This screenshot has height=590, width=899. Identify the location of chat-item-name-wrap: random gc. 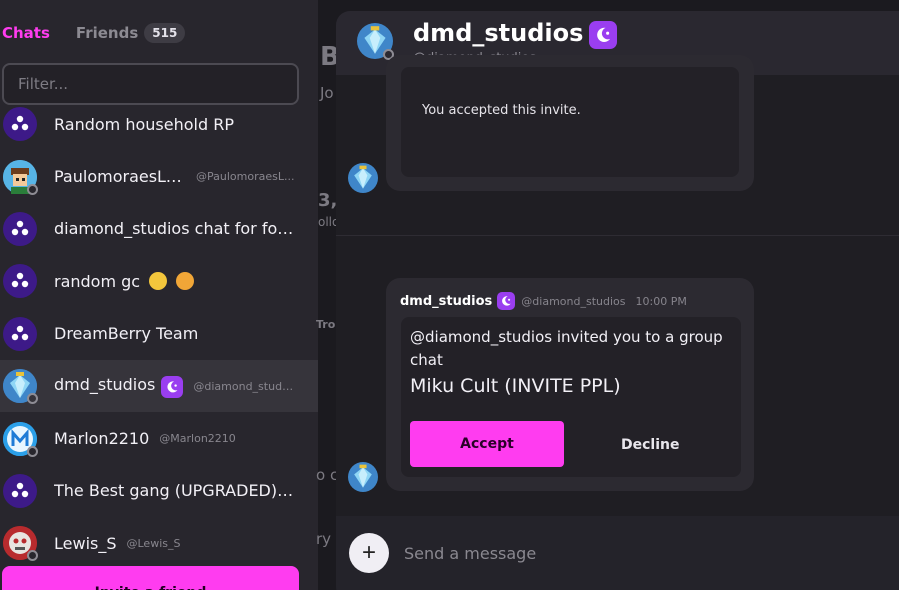
(124, 281).